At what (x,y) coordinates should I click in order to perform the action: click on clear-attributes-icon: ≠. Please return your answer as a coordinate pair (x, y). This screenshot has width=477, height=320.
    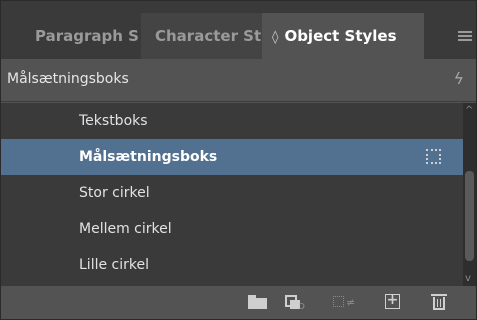
    Looking at the image, I should click on (343, 302).